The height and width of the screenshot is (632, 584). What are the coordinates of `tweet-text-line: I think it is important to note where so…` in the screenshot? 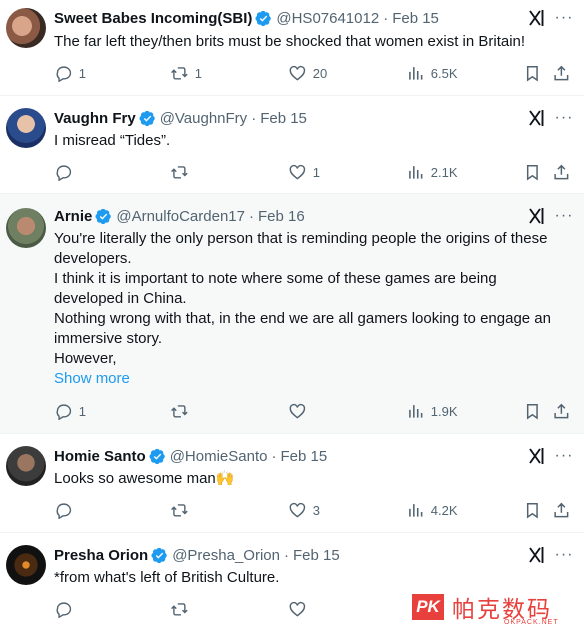 It's located at (275, 288).